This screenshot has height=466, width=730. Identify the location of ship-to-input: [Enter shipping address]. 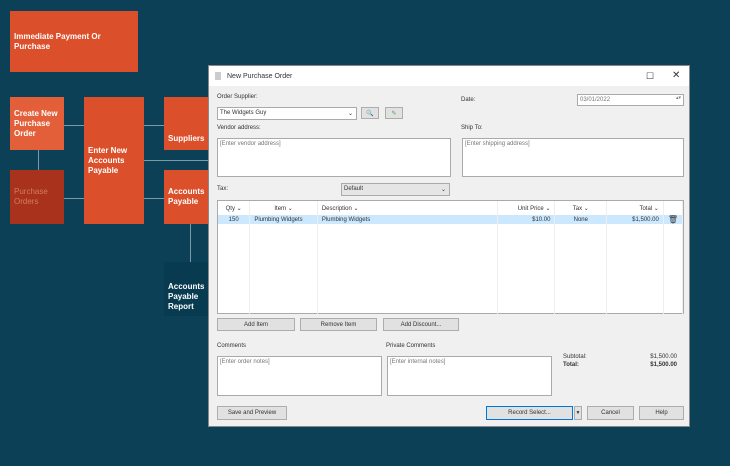
(573, 157).